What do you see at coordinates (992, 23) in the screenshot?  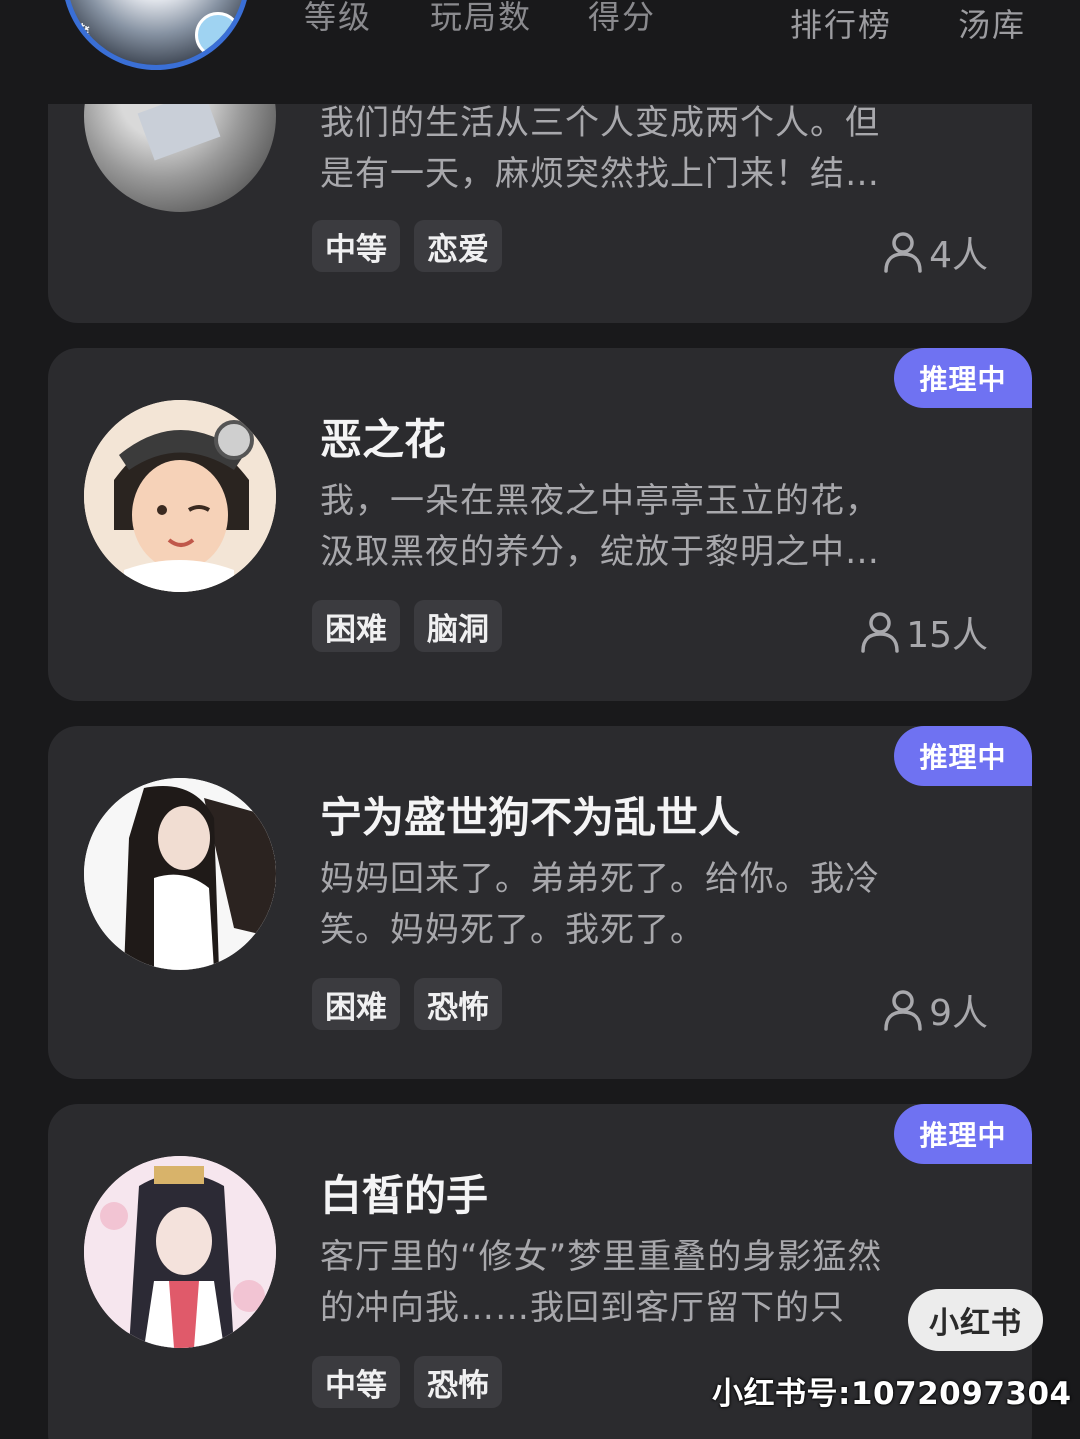 I see `soup-library-button: 汤库` at bounding box center [992, 23].